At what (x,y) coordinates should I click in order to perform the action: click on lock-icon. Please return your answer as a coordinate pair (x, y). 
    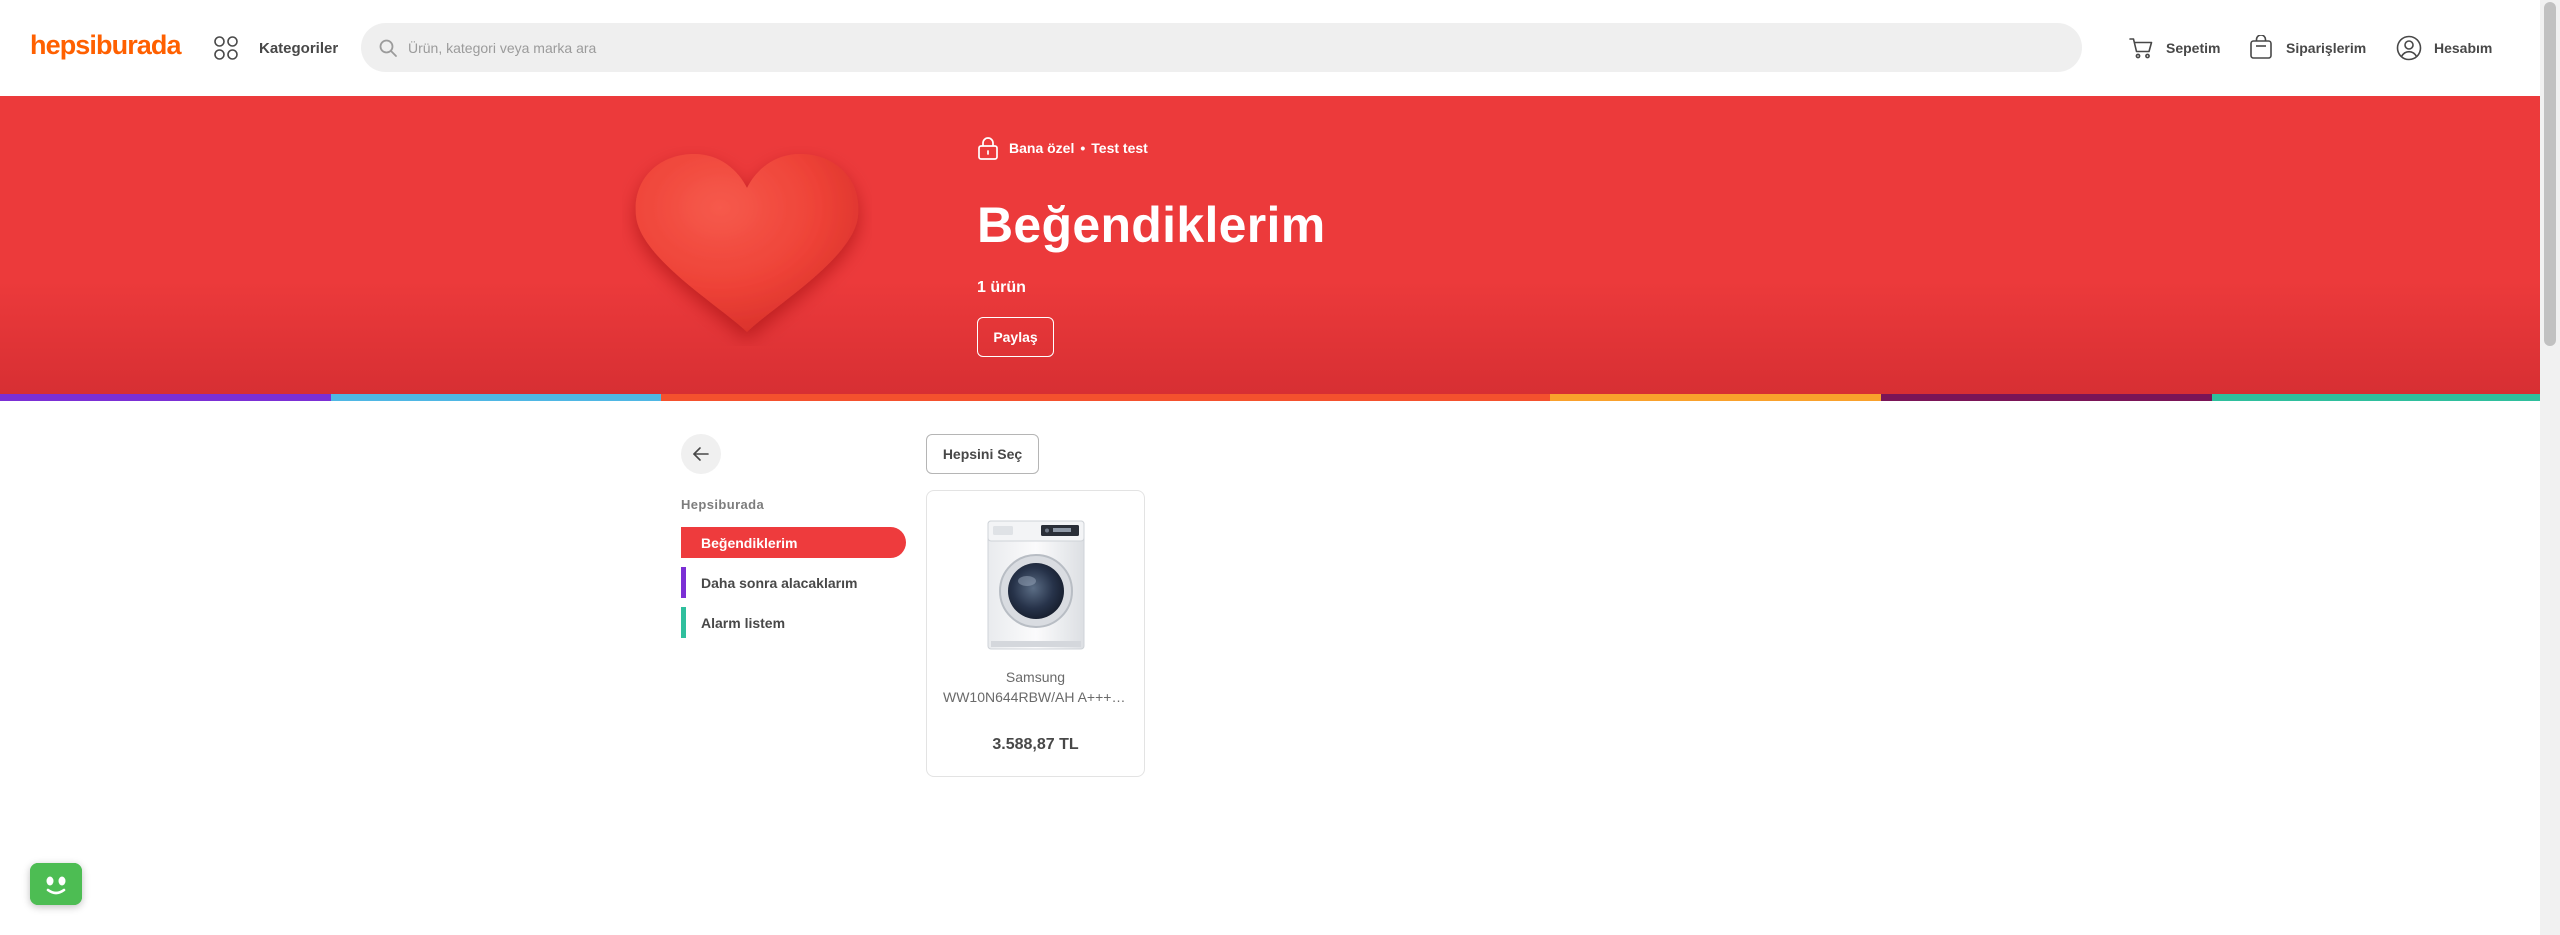
    Looking at the image, I should click on (988, 148).